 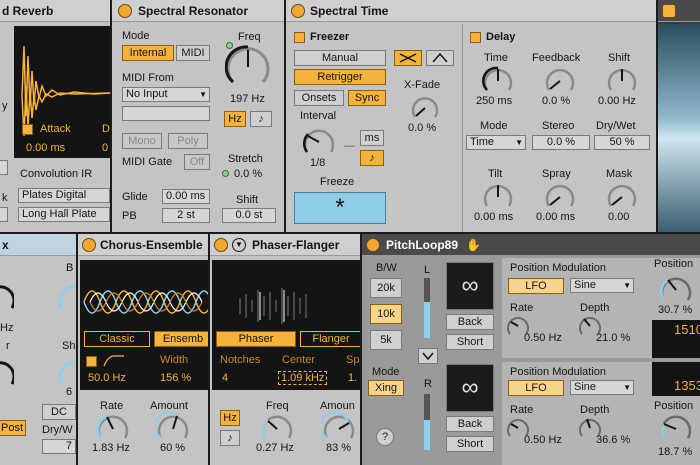 What do you see at coordinates (622, 142) in the screenshot?
I see `drywet-value: 50 %` at bounding box center [622, 142].